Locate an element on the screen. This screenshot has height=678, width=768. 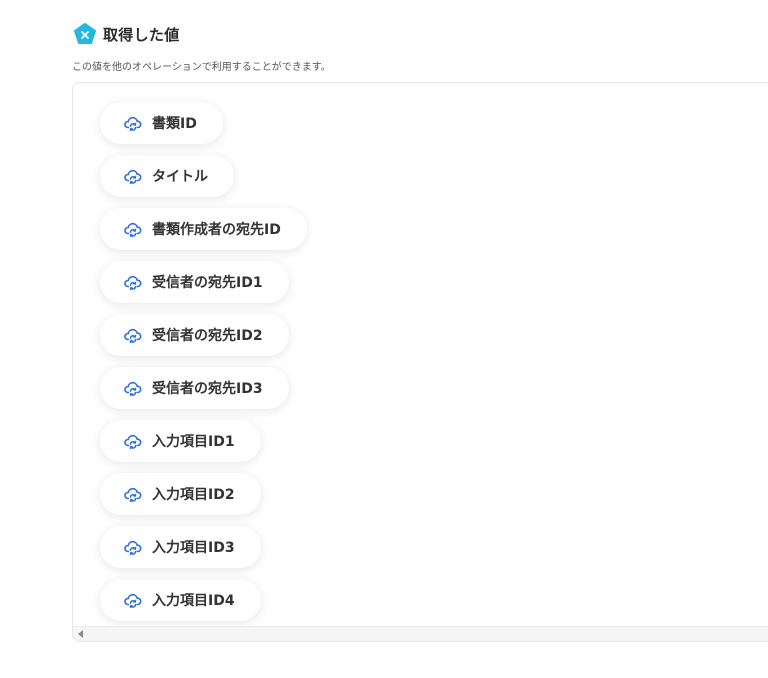
output-item-recipient-id-1: 受信者の宛先ID1 is located at coordinates (194, 282).